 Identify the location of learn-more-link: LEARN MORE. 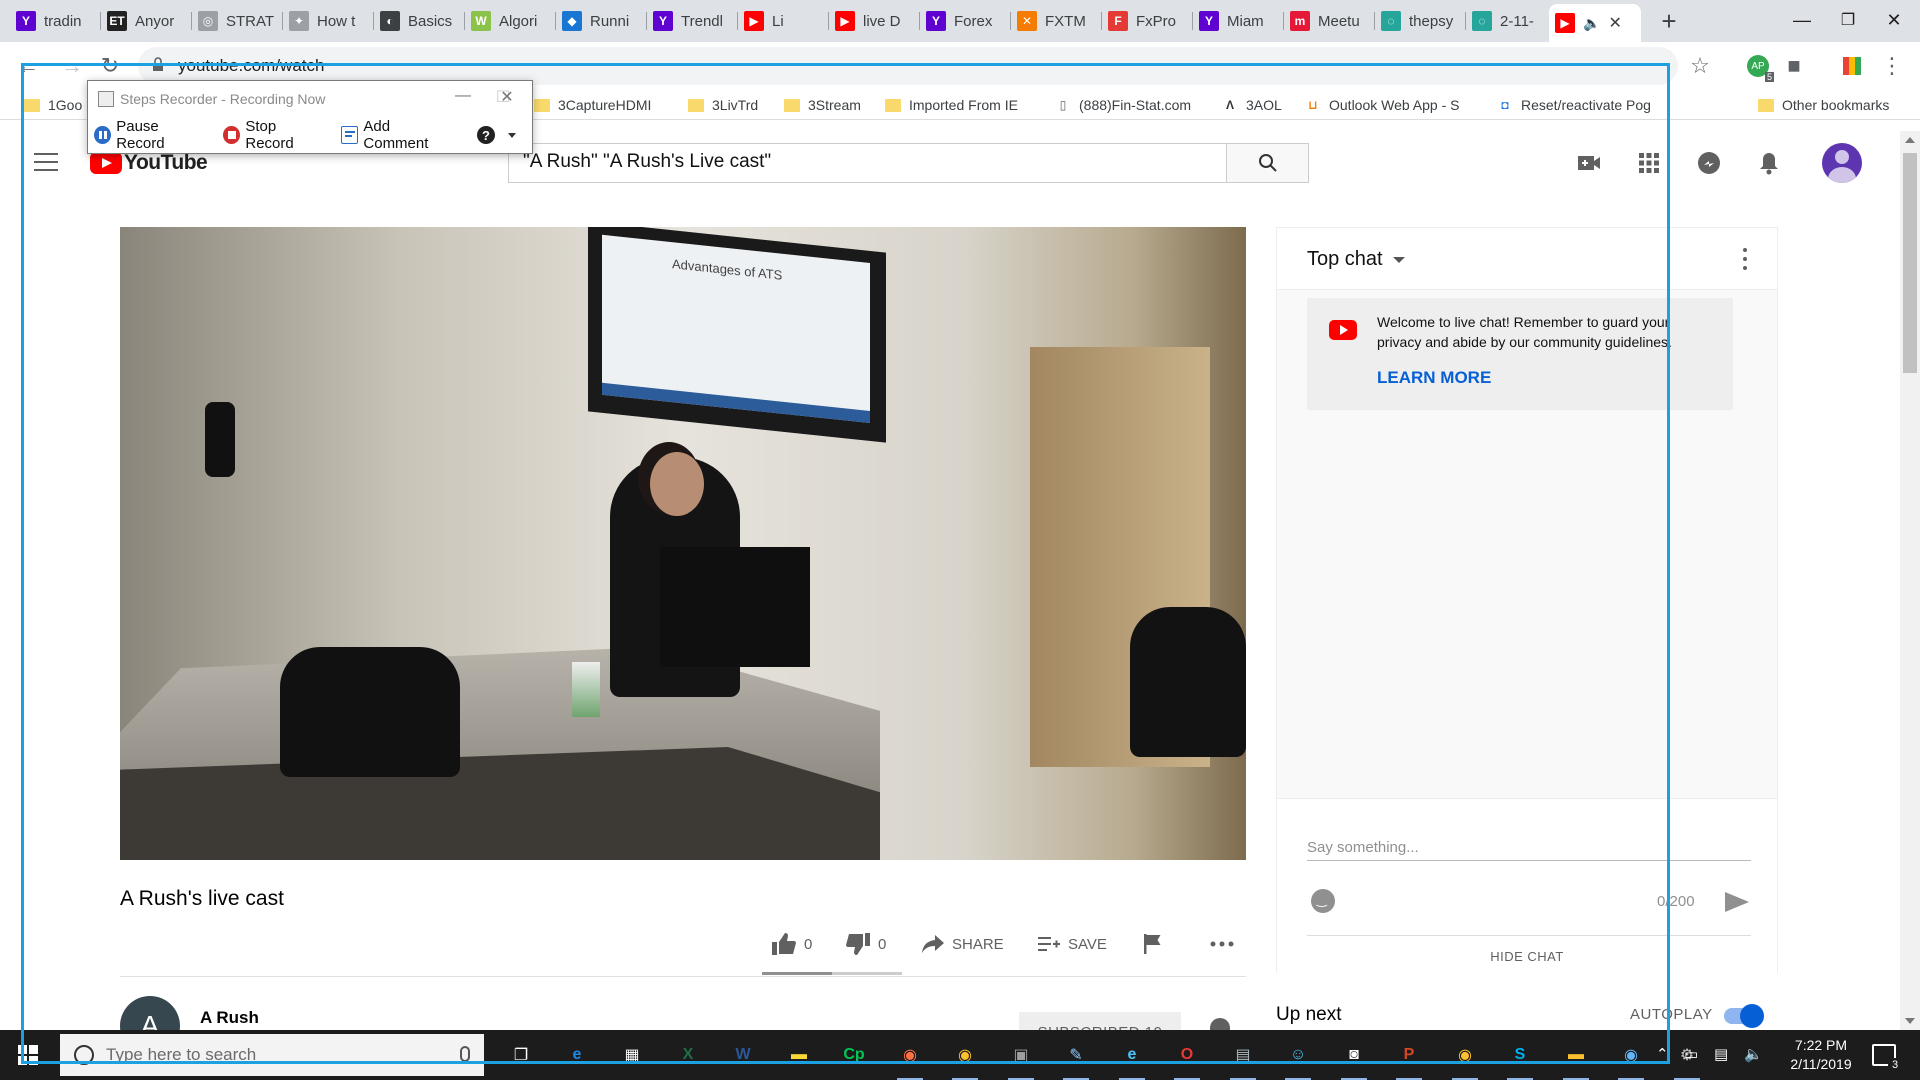
(1434, 378).